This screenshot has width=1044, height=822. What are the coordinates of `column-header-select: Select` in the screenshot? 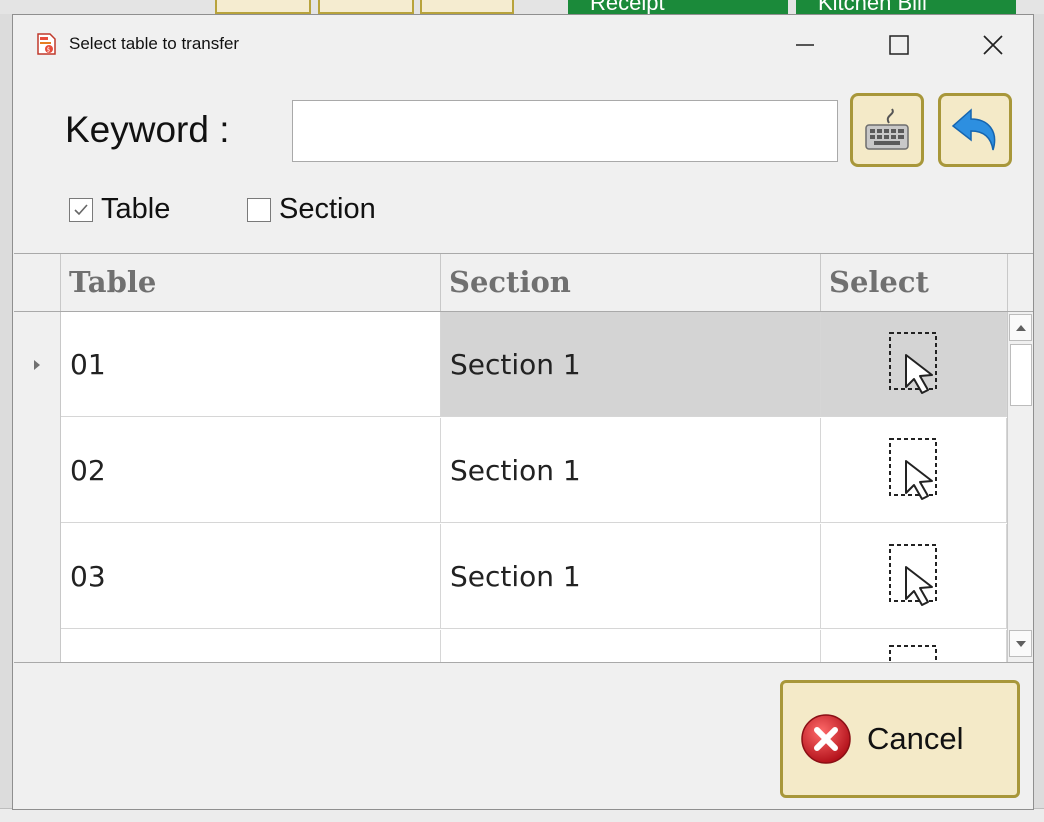 It's located at (914, 282).